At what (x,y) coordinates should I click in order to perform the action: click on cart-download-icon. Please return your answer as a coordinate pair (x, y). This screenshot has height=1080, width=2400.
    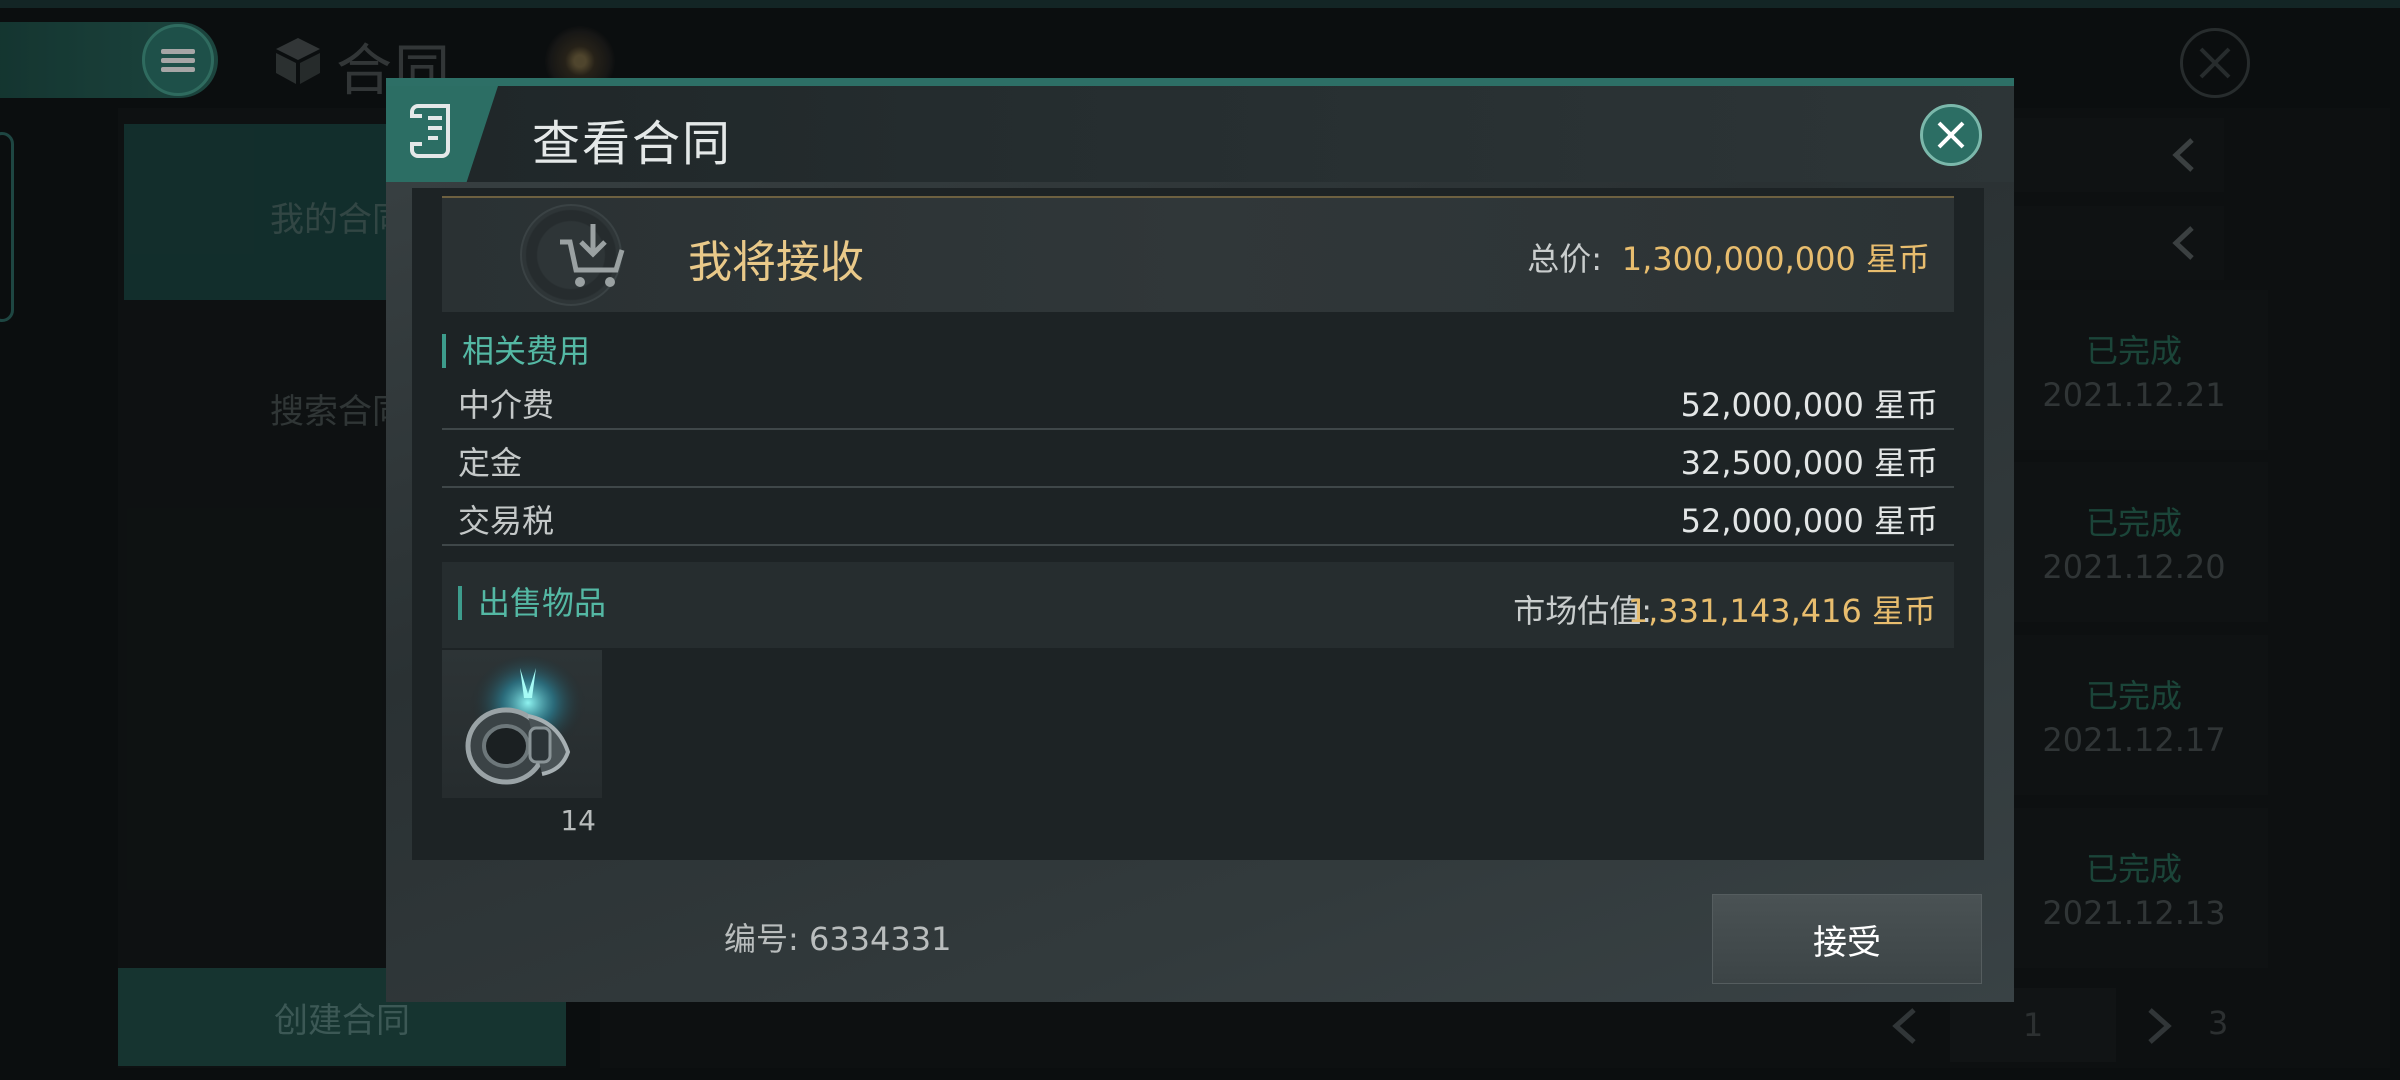
    Looking at the image, I should click on (592, 255).